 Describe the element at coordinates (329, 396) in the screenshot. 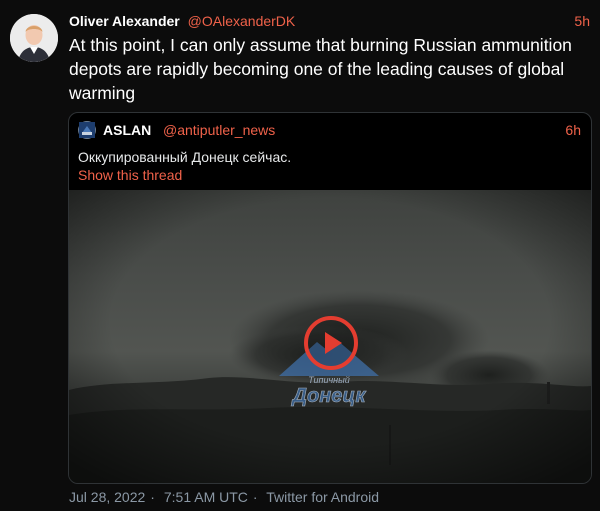

I see `svg-text: Донецк` at that location.